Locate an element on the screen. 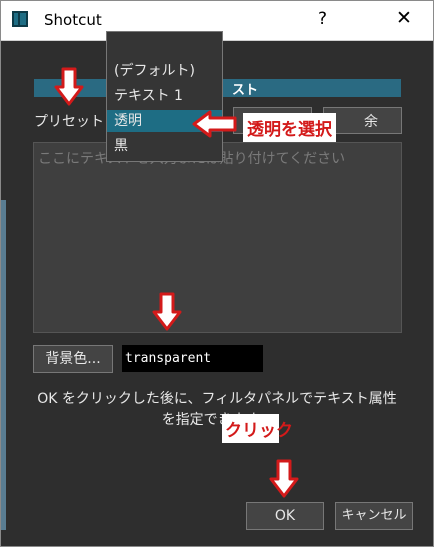 The height and width of the screenshot is (547, 434). preset-dropdown-list: (デフォルト) テキスト 1 透明 黒 is located at coordinates (164, 96).